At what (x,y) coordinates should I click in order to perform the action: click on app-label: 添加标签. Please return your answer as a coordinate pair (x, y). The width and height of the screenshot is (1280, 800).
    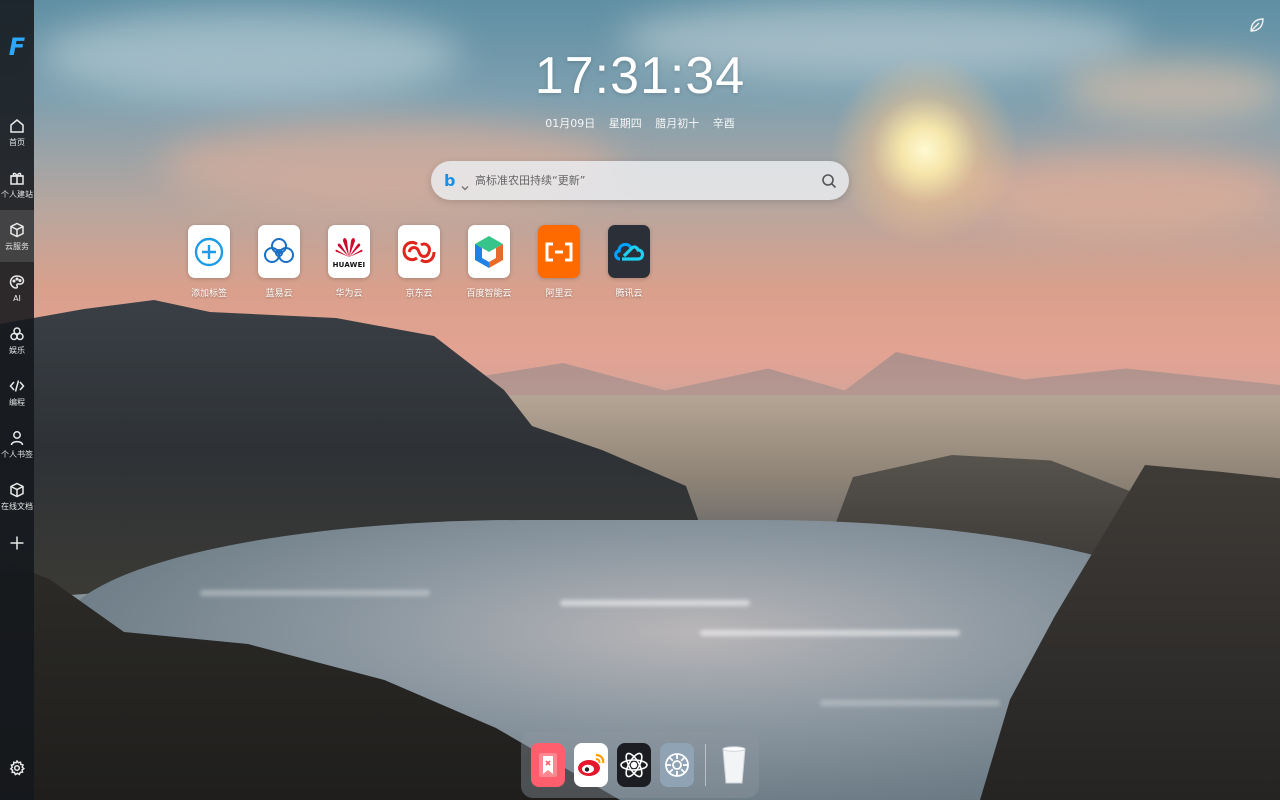
    Looking at the image, I should click on (208, 294).